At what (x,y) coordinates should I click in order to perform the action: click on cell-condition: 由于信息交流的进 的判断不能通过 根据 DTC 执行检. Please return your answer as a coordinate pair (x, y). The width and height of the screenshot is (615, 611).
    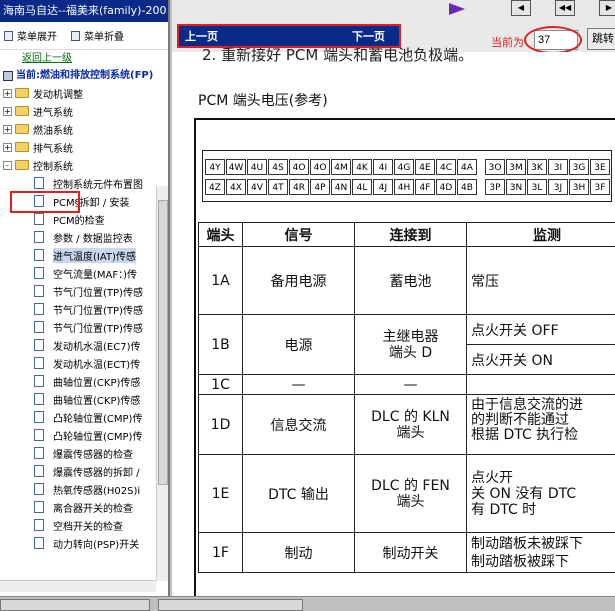
    Looking at the image, I should click on (541, 425).